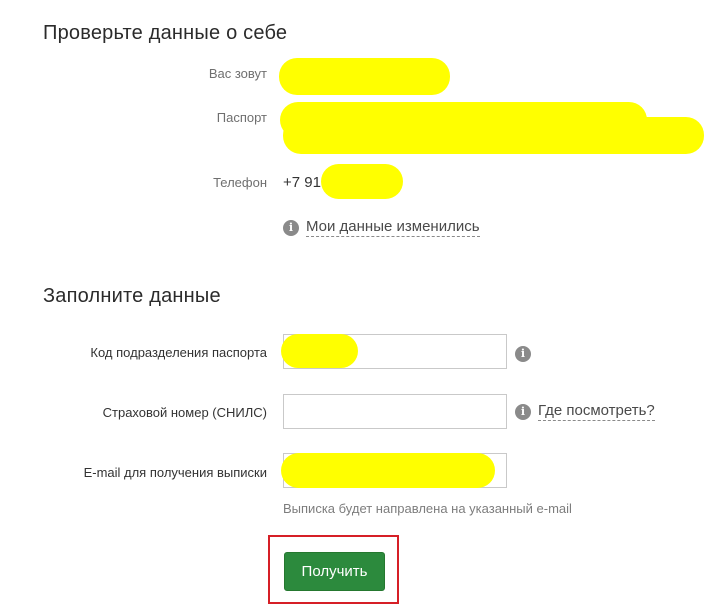  Describe the element at coordinates (523, 354) in the screenshot. I see `division-code-info-icon: i` at that location.